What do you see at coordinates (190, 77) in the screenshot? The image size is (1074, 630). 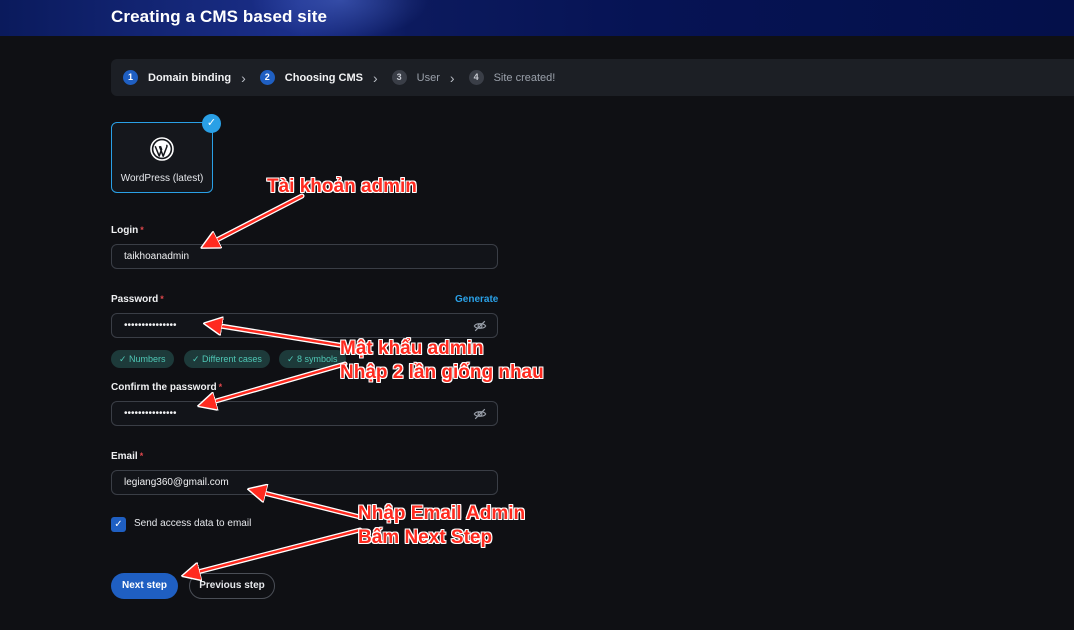 I see `step-label: Domain binding` at bounding box center [190, 77].